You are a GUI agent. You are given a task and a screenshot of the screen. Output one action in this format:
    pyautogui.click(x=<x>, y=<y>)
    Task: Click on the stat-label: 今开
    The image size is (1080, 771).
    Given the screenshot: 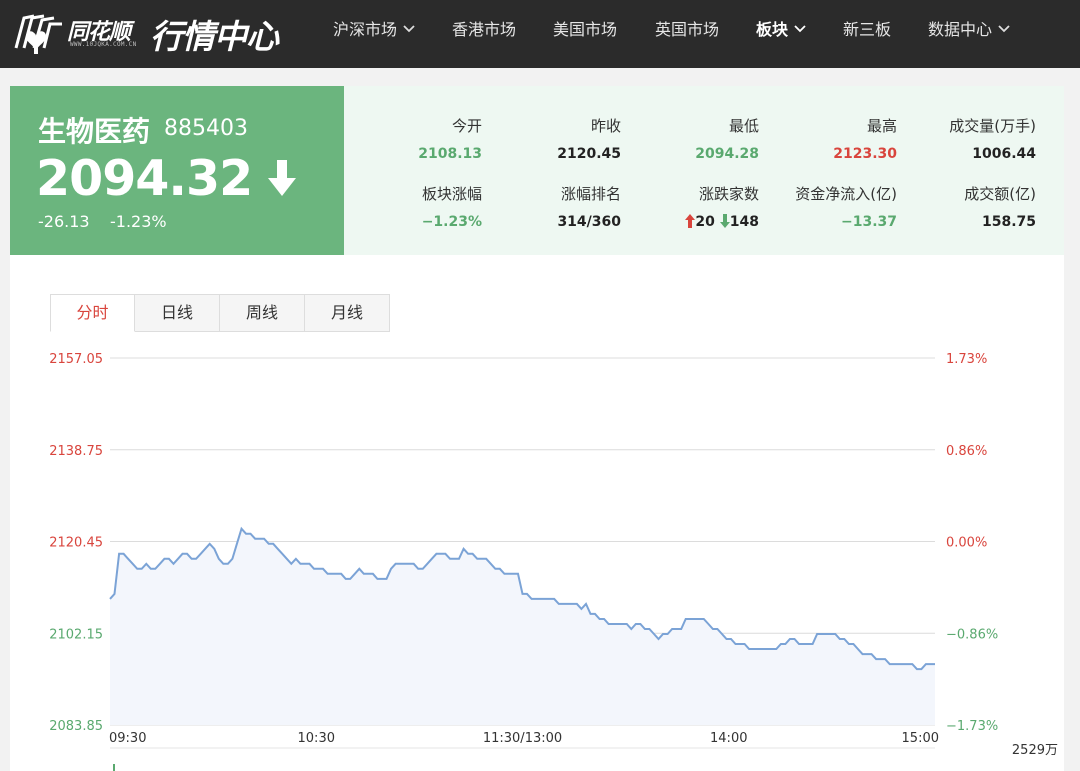 What is the action you would take?
    pyautogui.click(x=466, y=126)
    